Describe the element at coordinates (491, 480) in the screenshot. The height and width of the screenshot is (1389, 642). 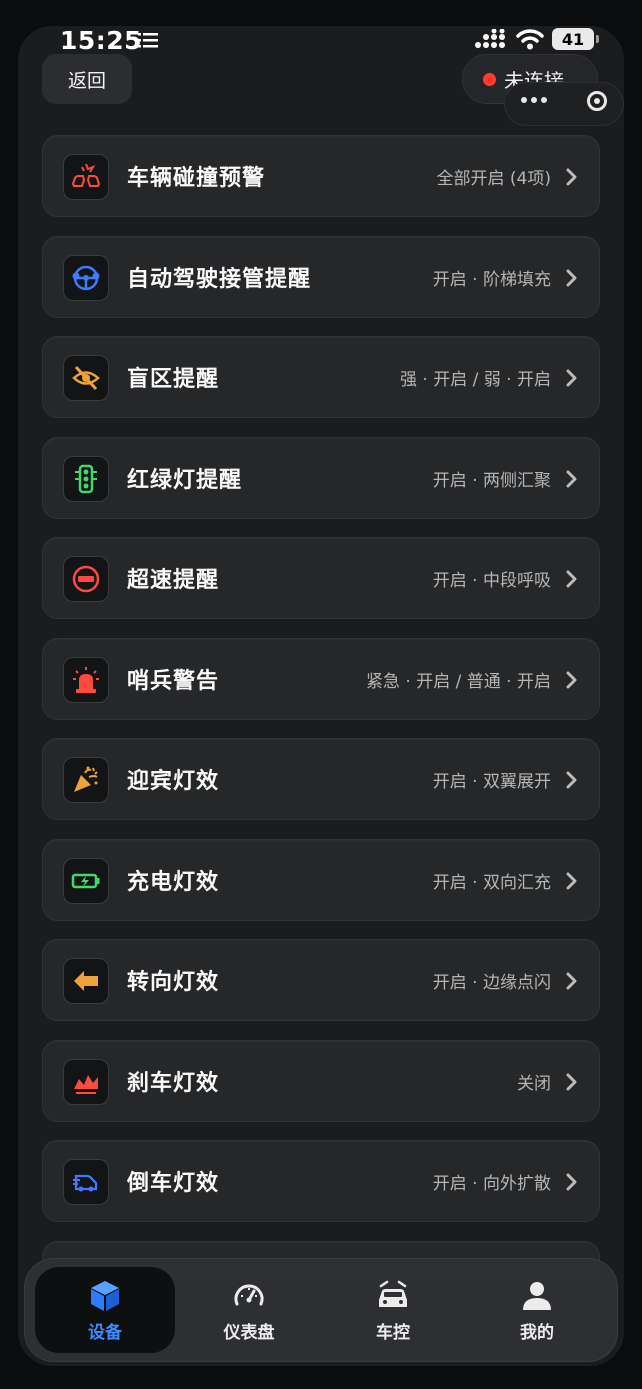
I see `setting-value: 开启 · 两侧汇聚` at that location.